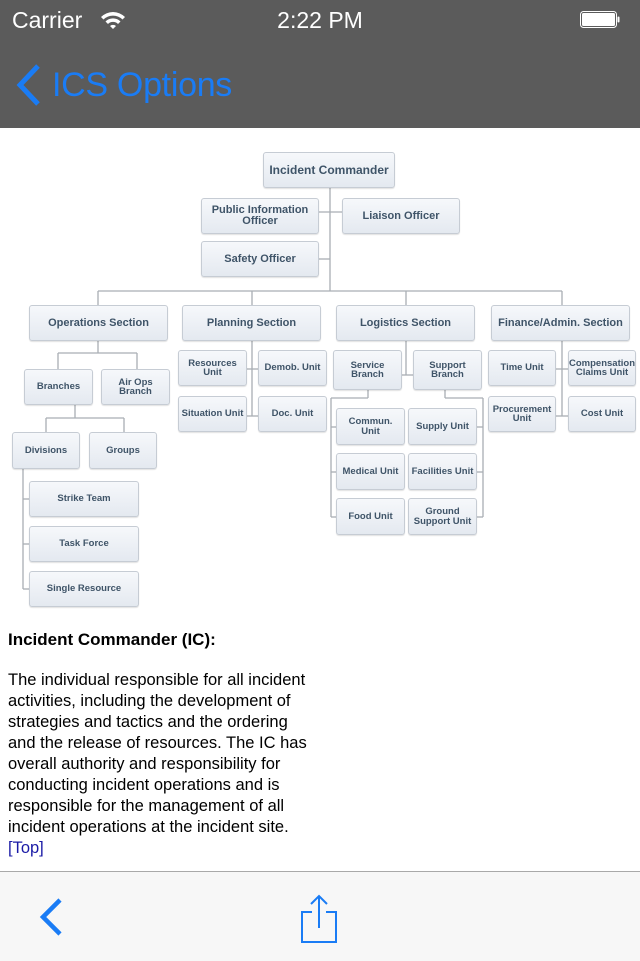  What do you see at coordinates (84, 544) in the screenshot?
I see `task-force-box: Task Force` at bounding box center [84, 544].